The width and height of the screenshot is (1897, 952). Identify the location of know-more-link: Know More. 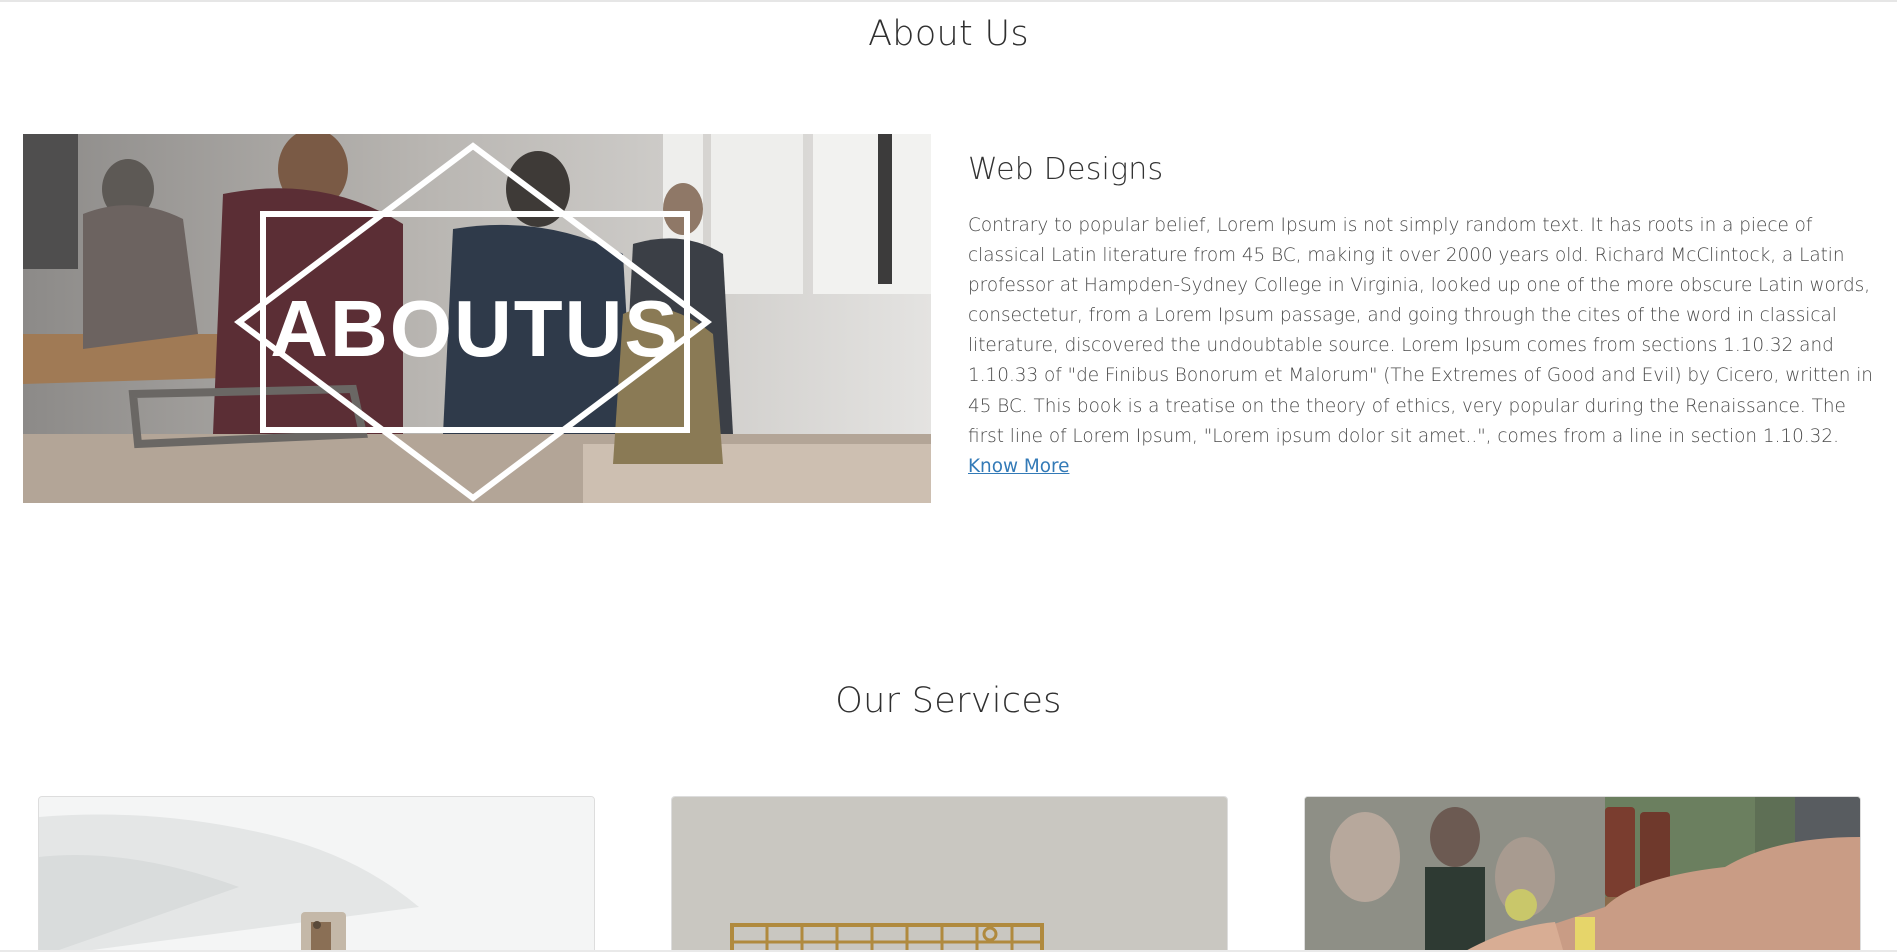
(1018, 467).